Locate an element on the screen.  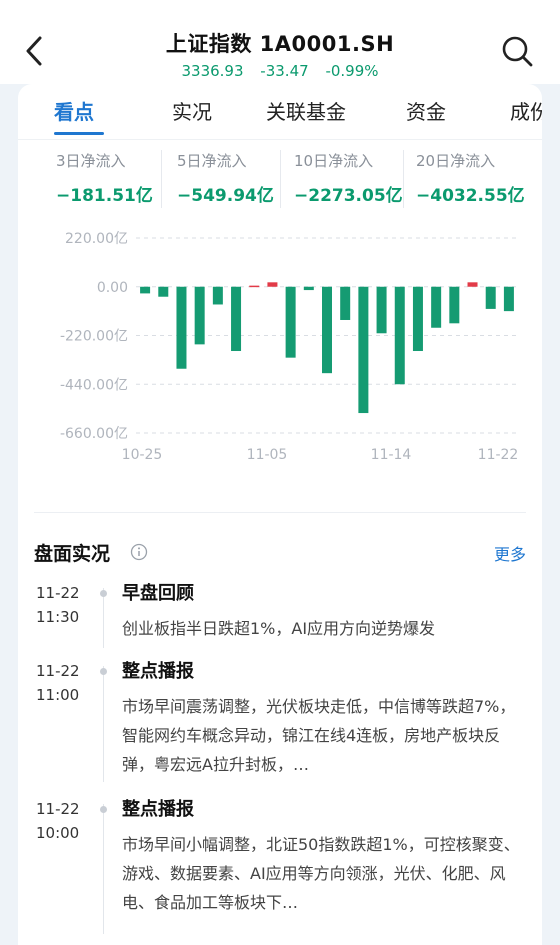
more-link: 更多 is located at coordinates (510, 553).